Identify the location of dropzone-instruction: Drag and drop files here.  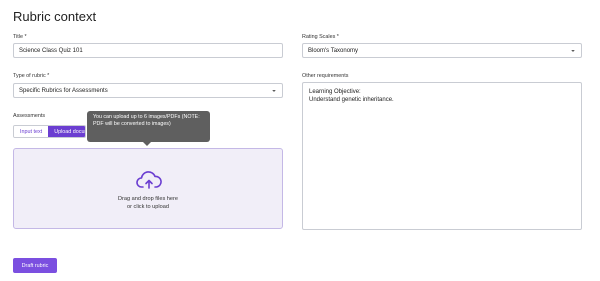
(147, 199).